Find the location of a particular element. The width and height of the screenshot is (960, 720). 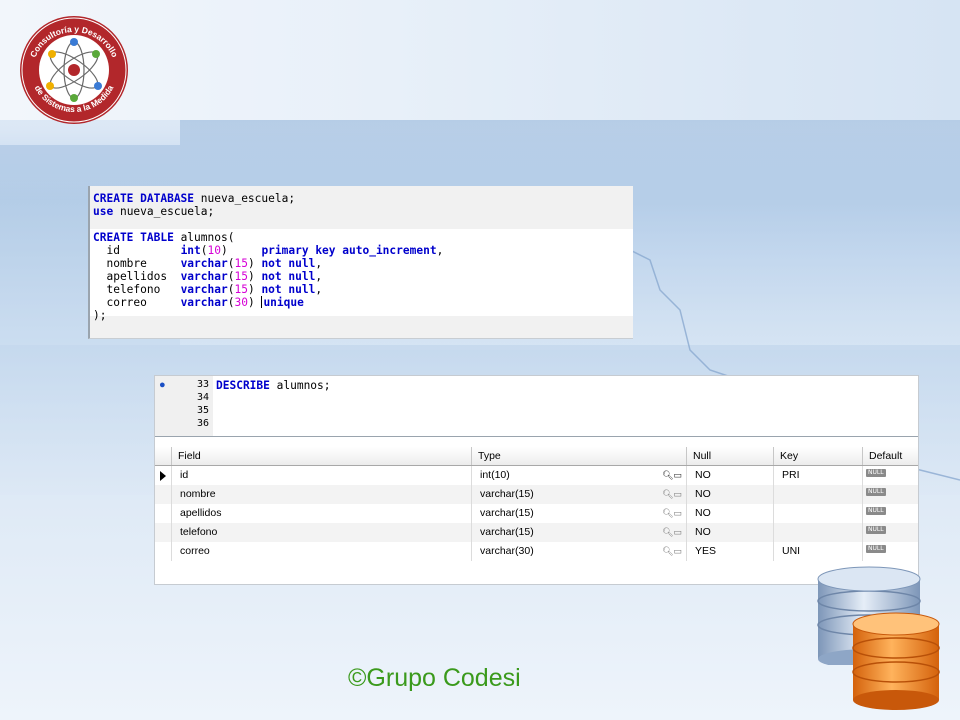

describe-query-line: DESCRIBE alumnos; is located at coordinates (273, 385).